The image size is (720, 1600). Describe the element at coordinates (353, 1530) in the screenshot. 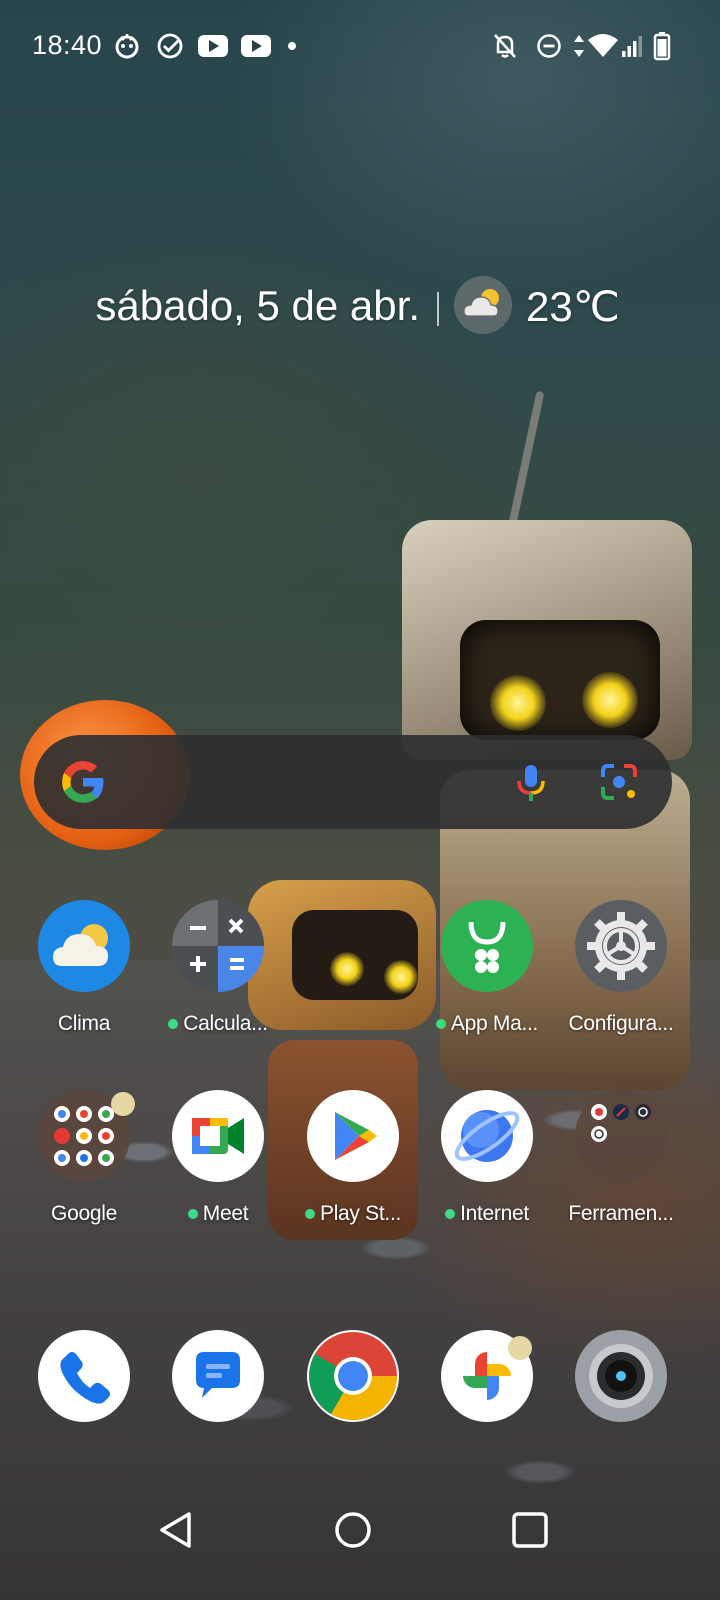

I see `home-icon` at that location.